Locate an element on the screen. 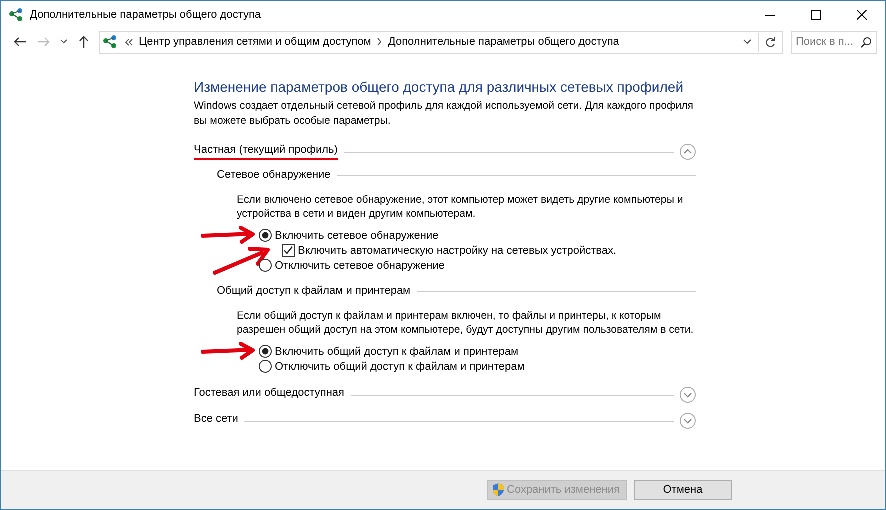 This screenshot has height=510, width=886. up-arrow-icon is located at coordinates (84, 42).